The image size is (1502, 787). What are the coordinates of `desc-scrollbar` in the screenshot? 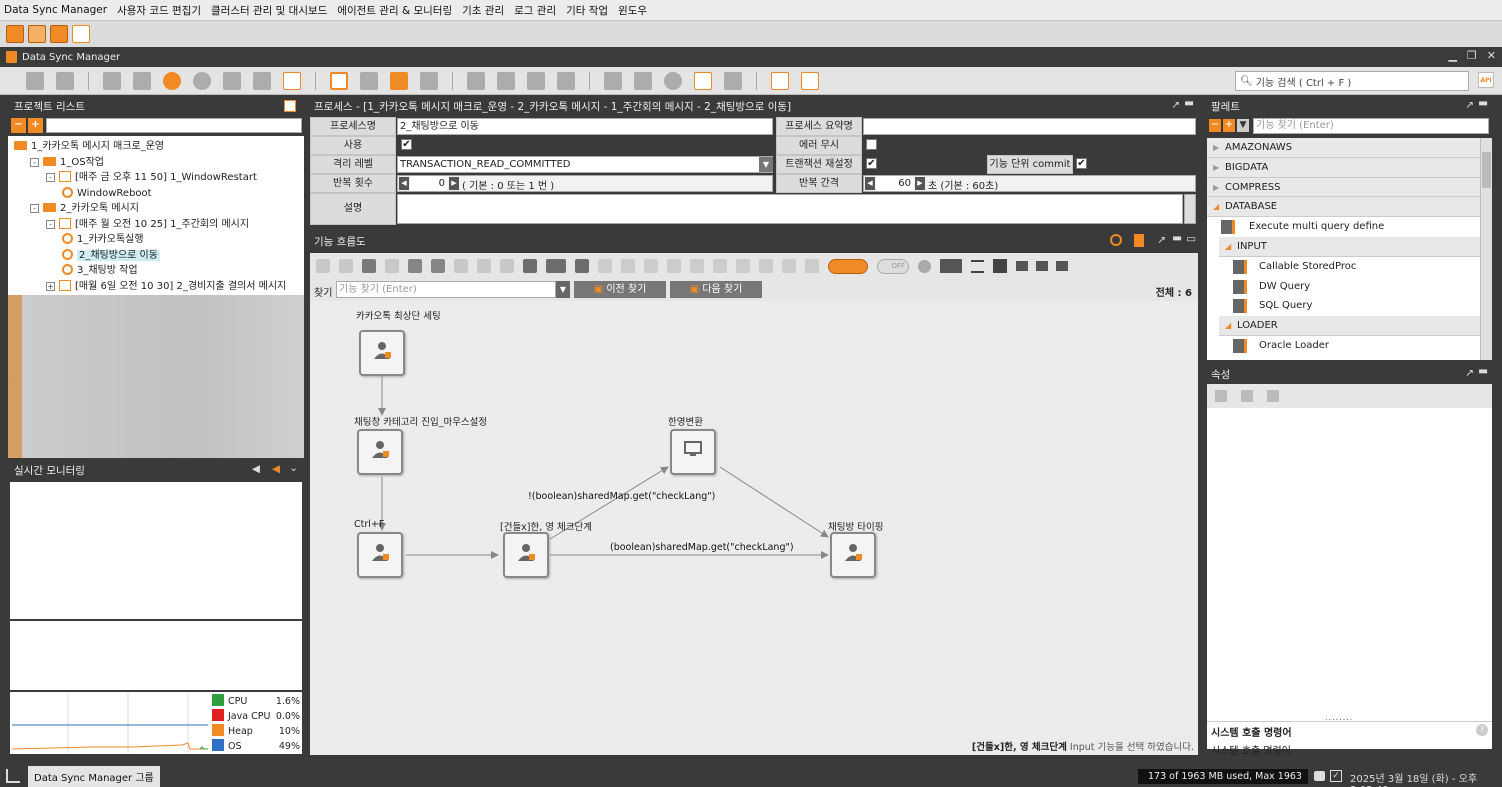 It's located at (1190, 209).